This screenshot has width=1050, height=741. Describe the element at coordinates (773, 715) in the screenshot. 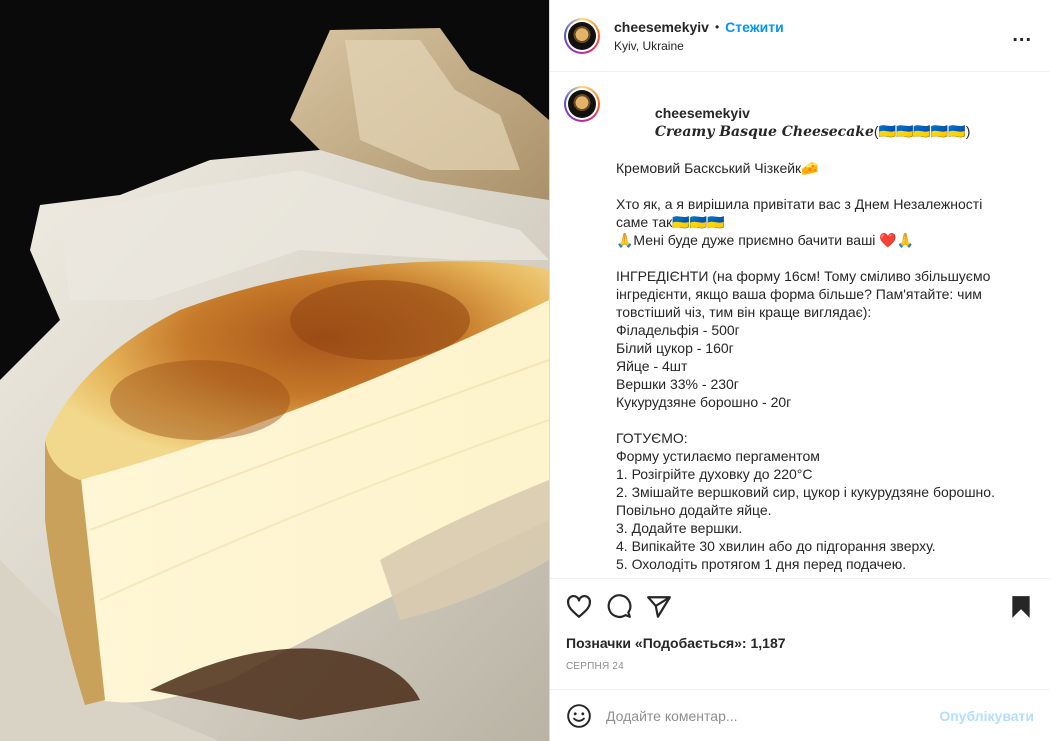

I see `comment-input` at that location.